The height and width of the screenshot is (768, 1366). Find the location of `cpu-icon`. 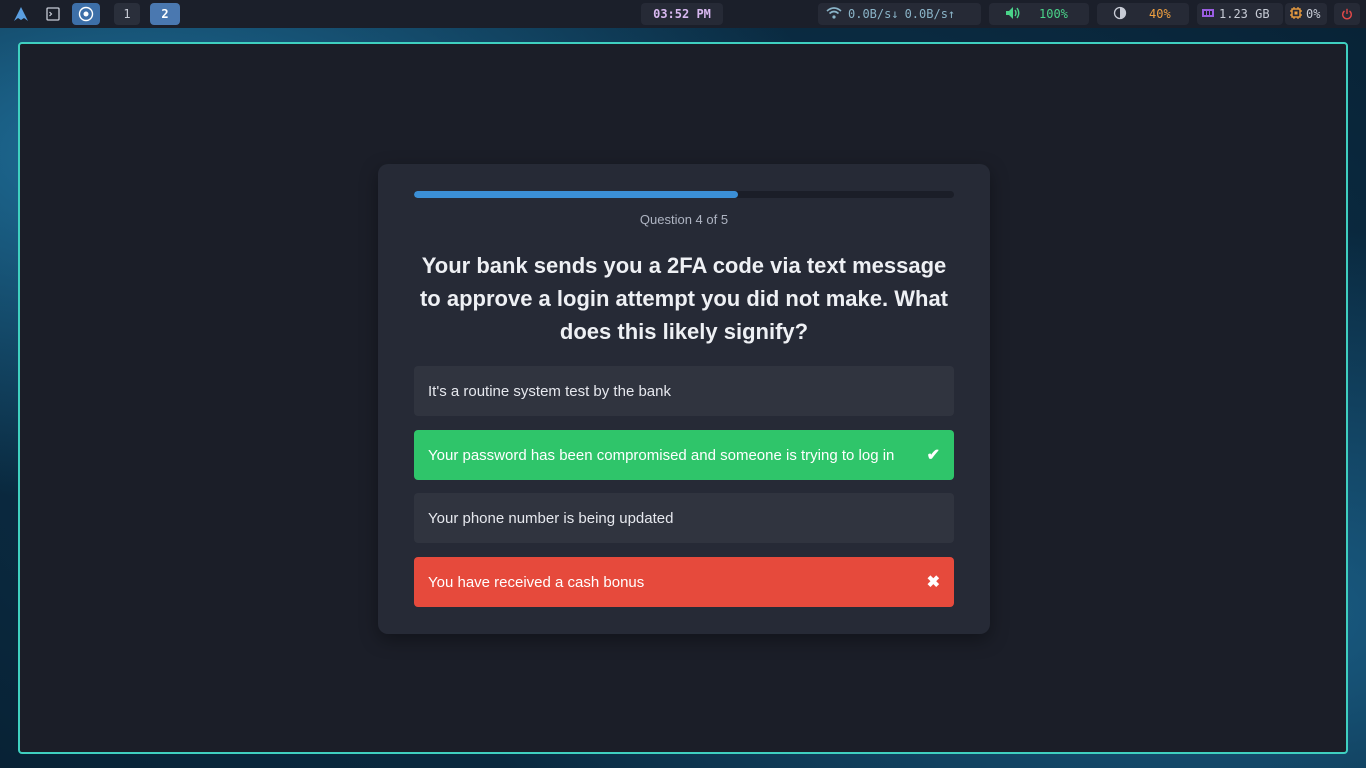

cpu-icon is located at coordinates (1296, 14).